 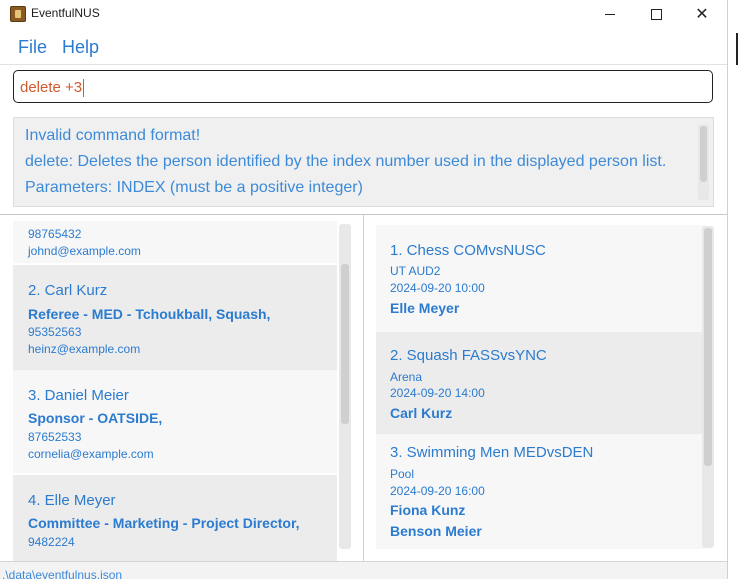 I want to click on person-phone: 95352563, so click(x=55, y=332).